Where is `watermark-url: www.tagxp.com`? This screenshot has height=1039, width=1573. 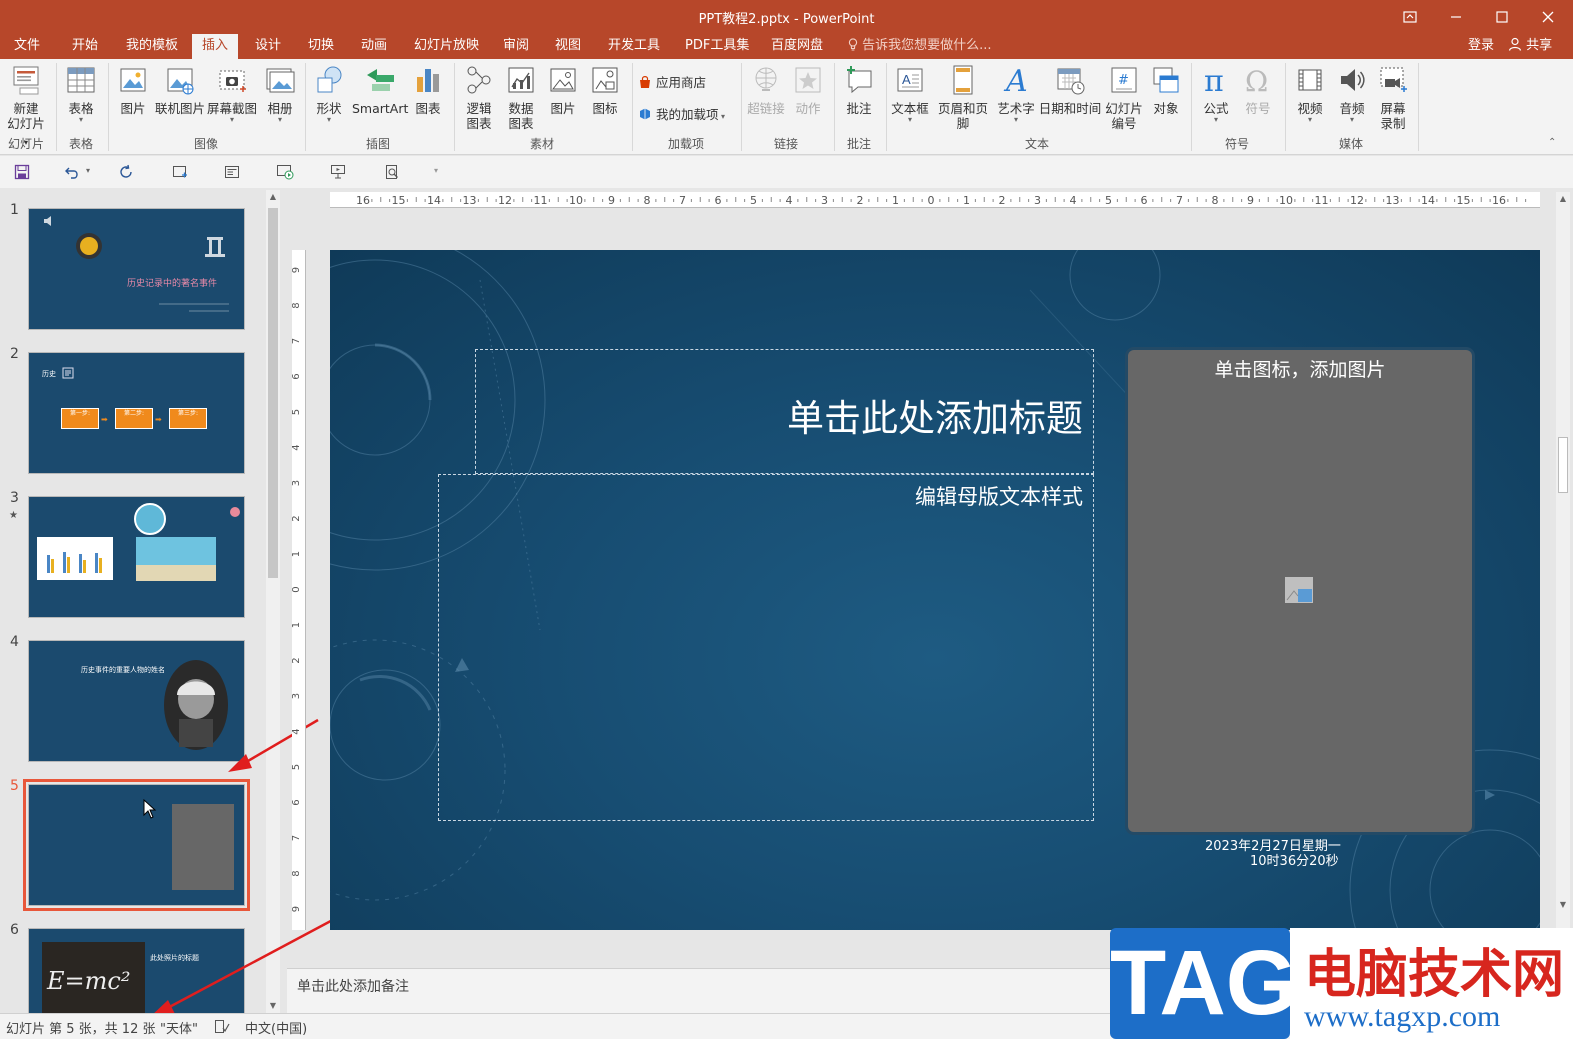
watermark-url: www.tagxp.com is located at coordinates (1402, 1016).